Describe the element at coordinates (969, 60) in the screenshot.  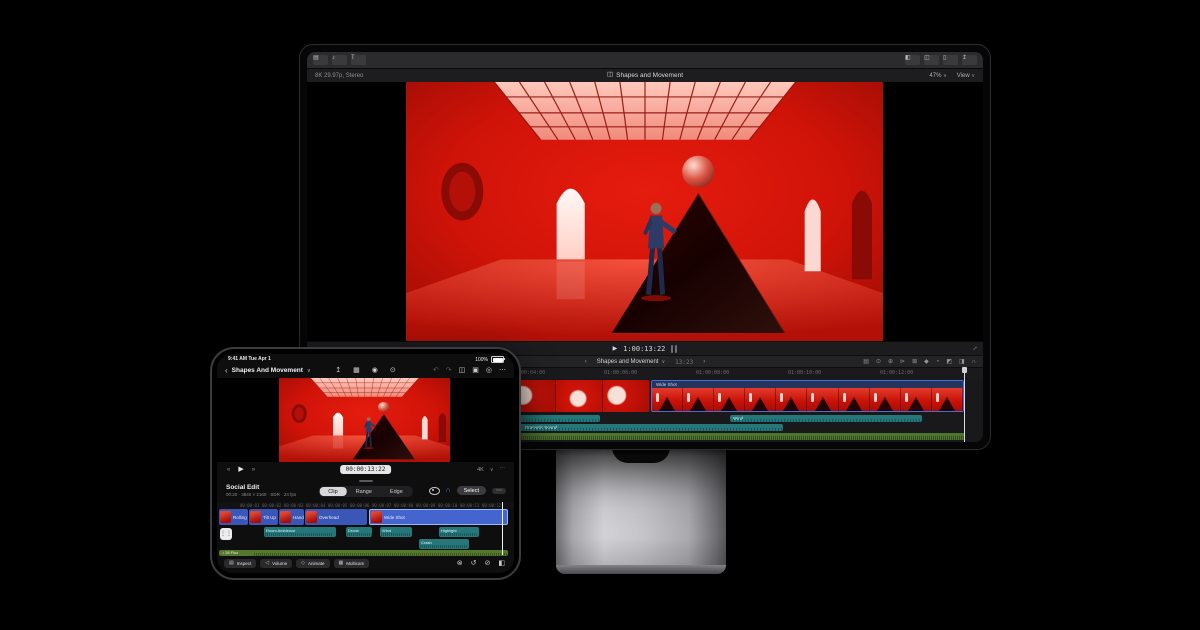
I see `share-icon: ↥` at that location.